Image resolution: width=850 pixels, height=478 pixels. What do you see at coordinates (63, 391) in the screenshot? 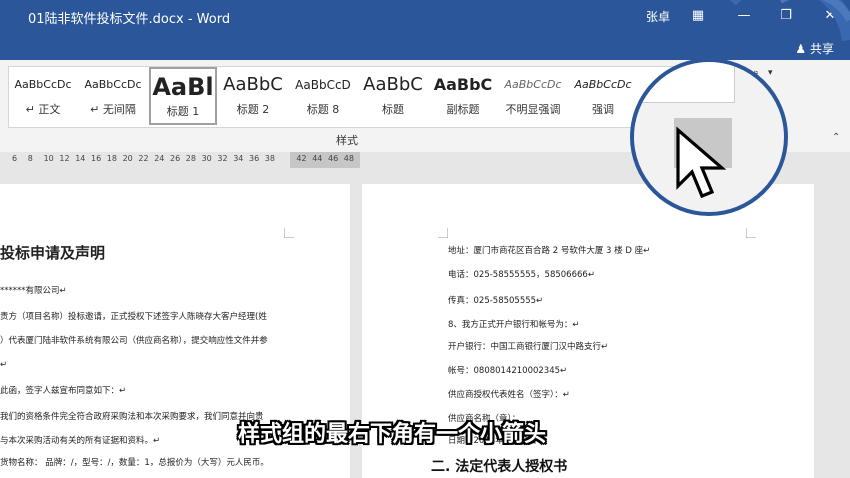
I see `body-text-line: 此函，签字人兹宣布同意如下：↵` at bounding box center [63, 391].